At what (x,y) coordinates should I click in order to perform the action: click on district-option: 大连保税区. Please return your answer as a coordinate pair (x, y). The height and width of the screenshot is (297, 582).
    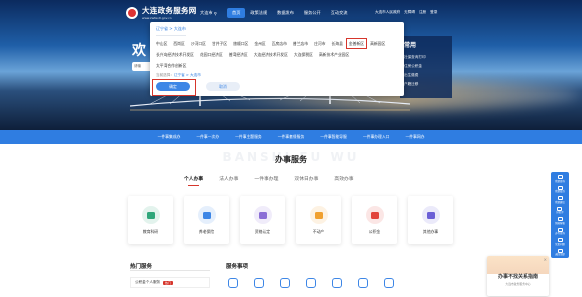
    Looking at the image, I should click on (303, 54).